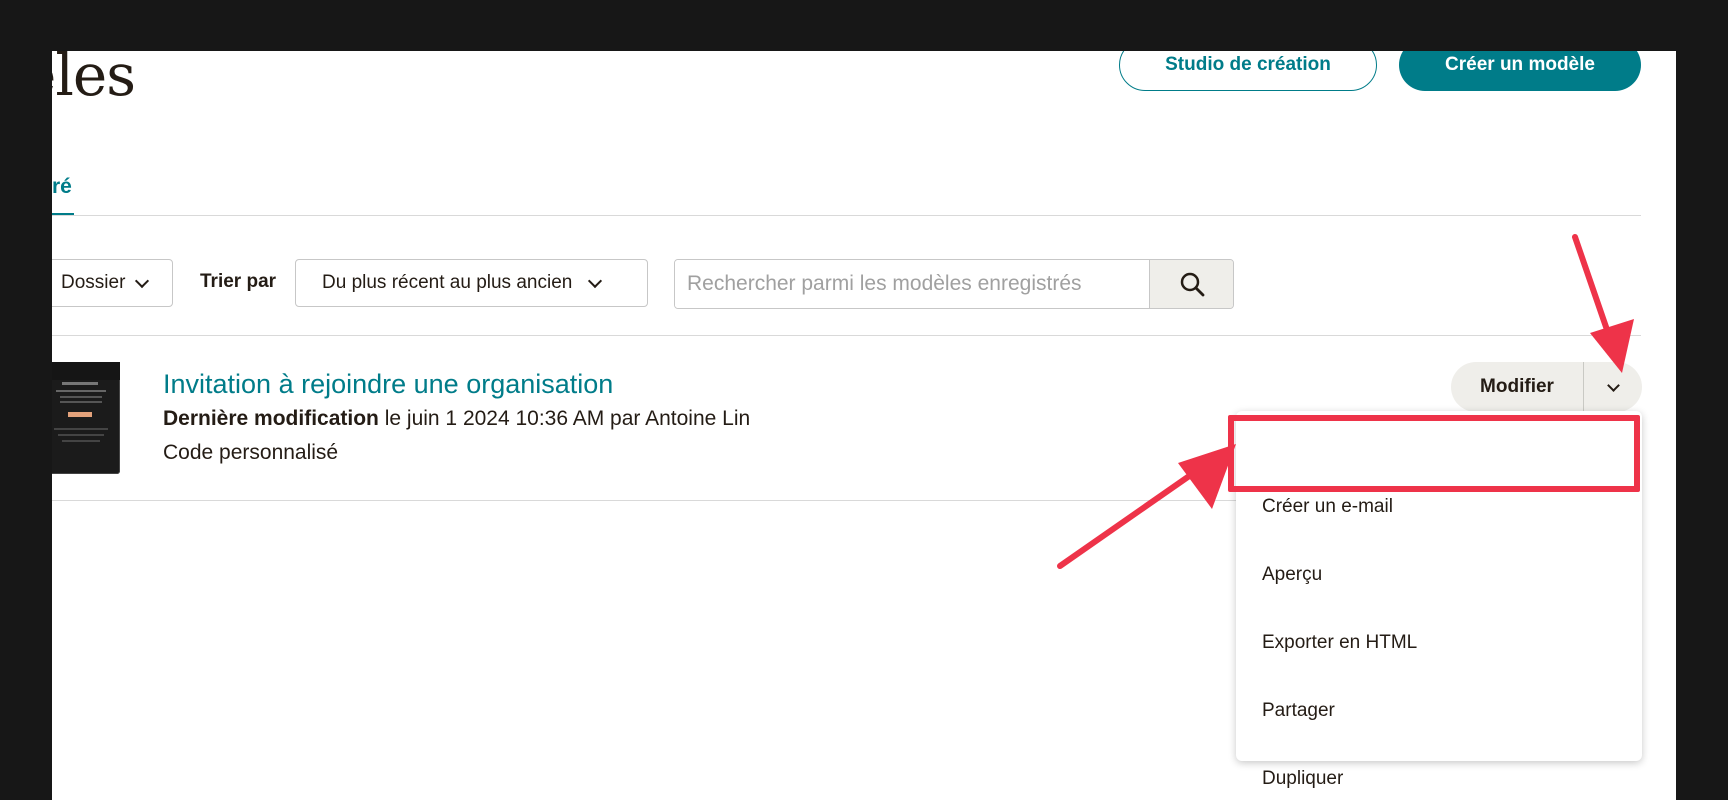  Describe the element at coordinates (1603, 303) in the screenshot. I see `annotation-arrow-down` at that location.